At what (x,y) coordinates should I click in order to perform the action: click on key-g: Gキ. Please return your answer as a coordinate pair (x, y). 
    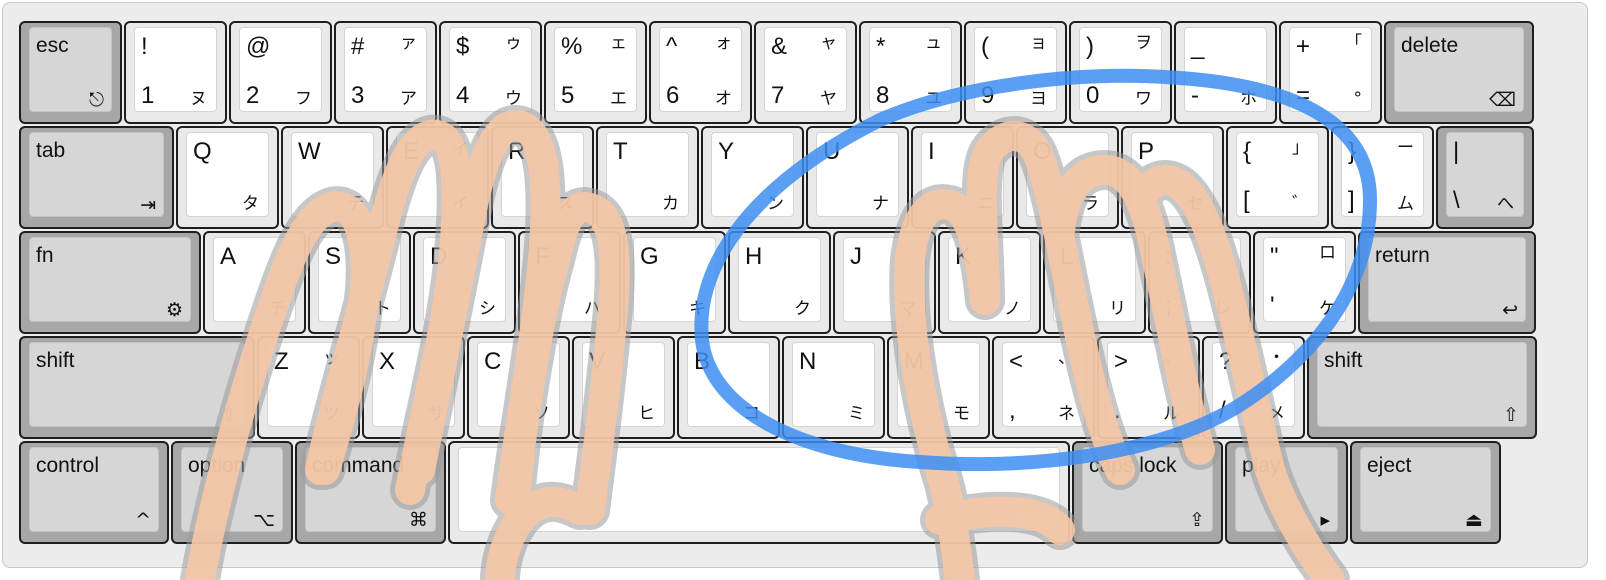
    Looking at the image, I should click on (674, 282).